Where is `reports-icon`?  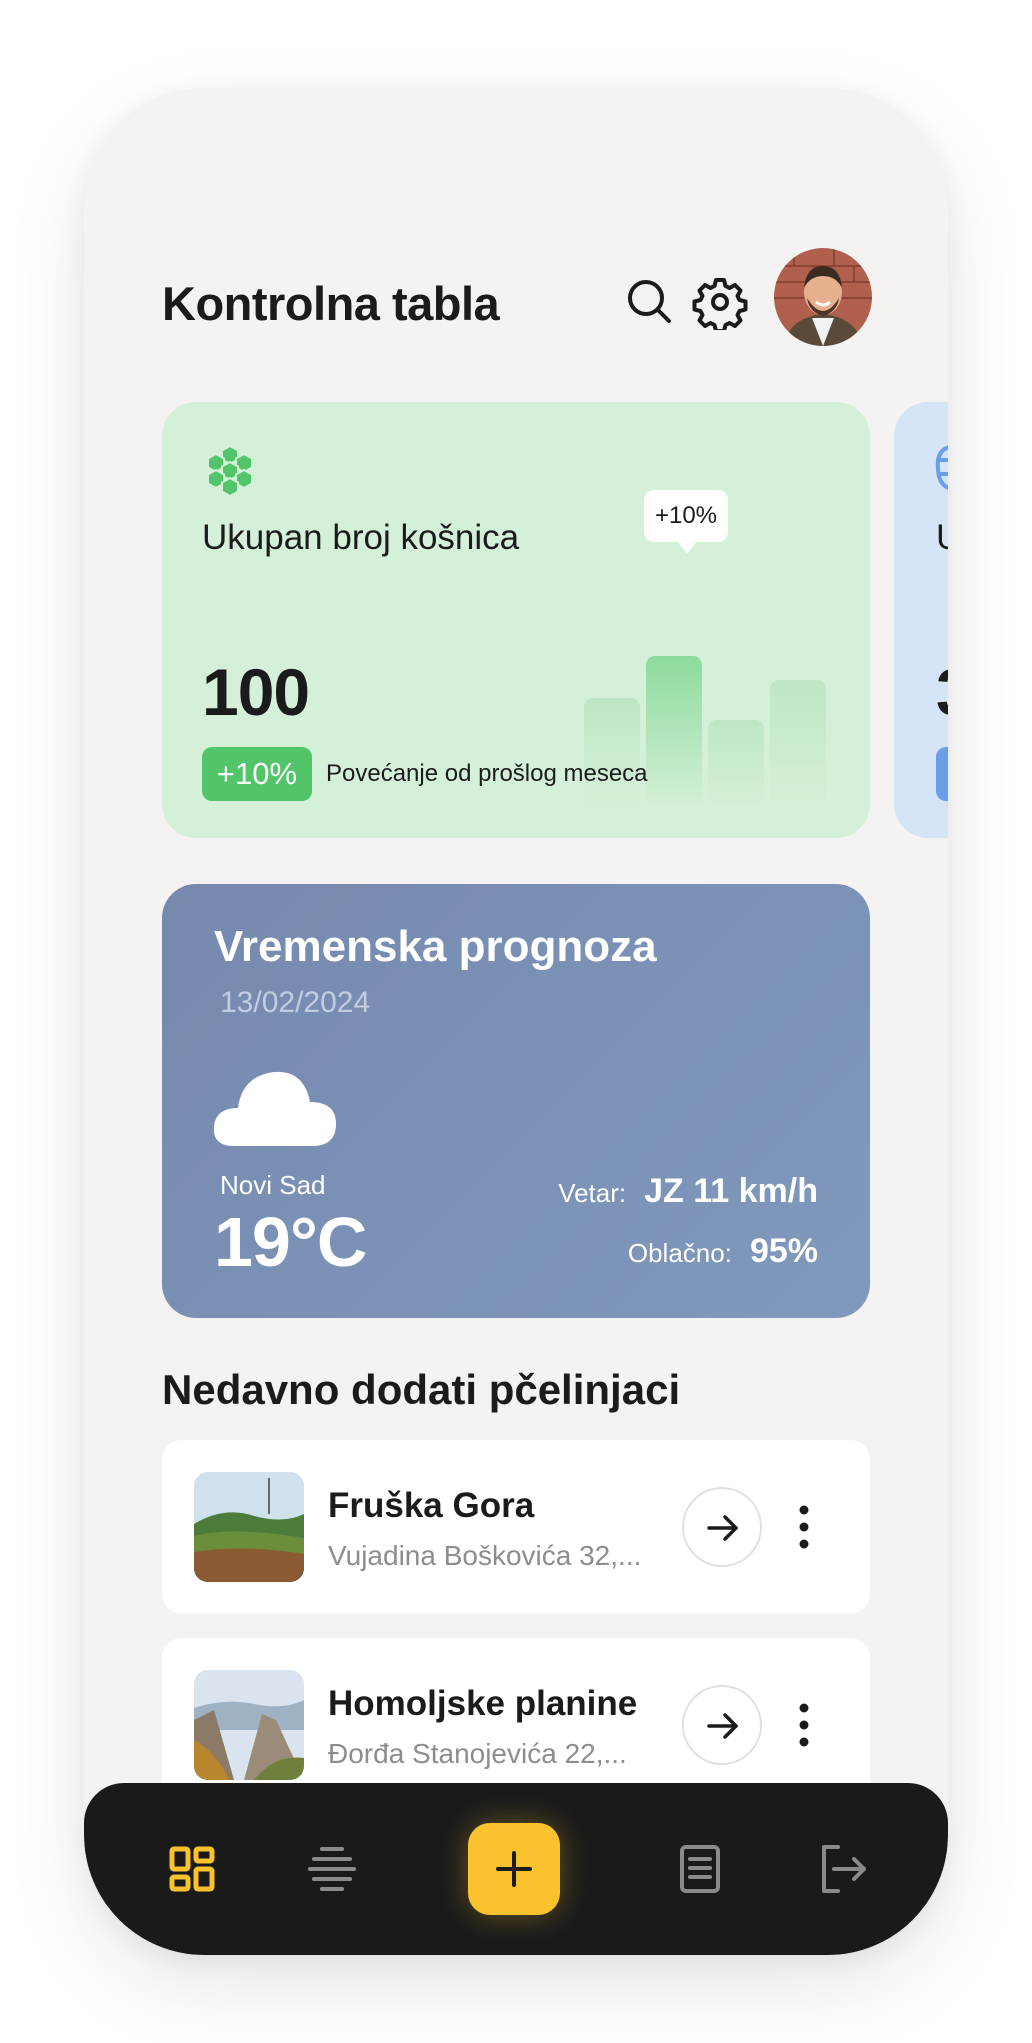 reports-icon is located at coordinates (700, 1869).